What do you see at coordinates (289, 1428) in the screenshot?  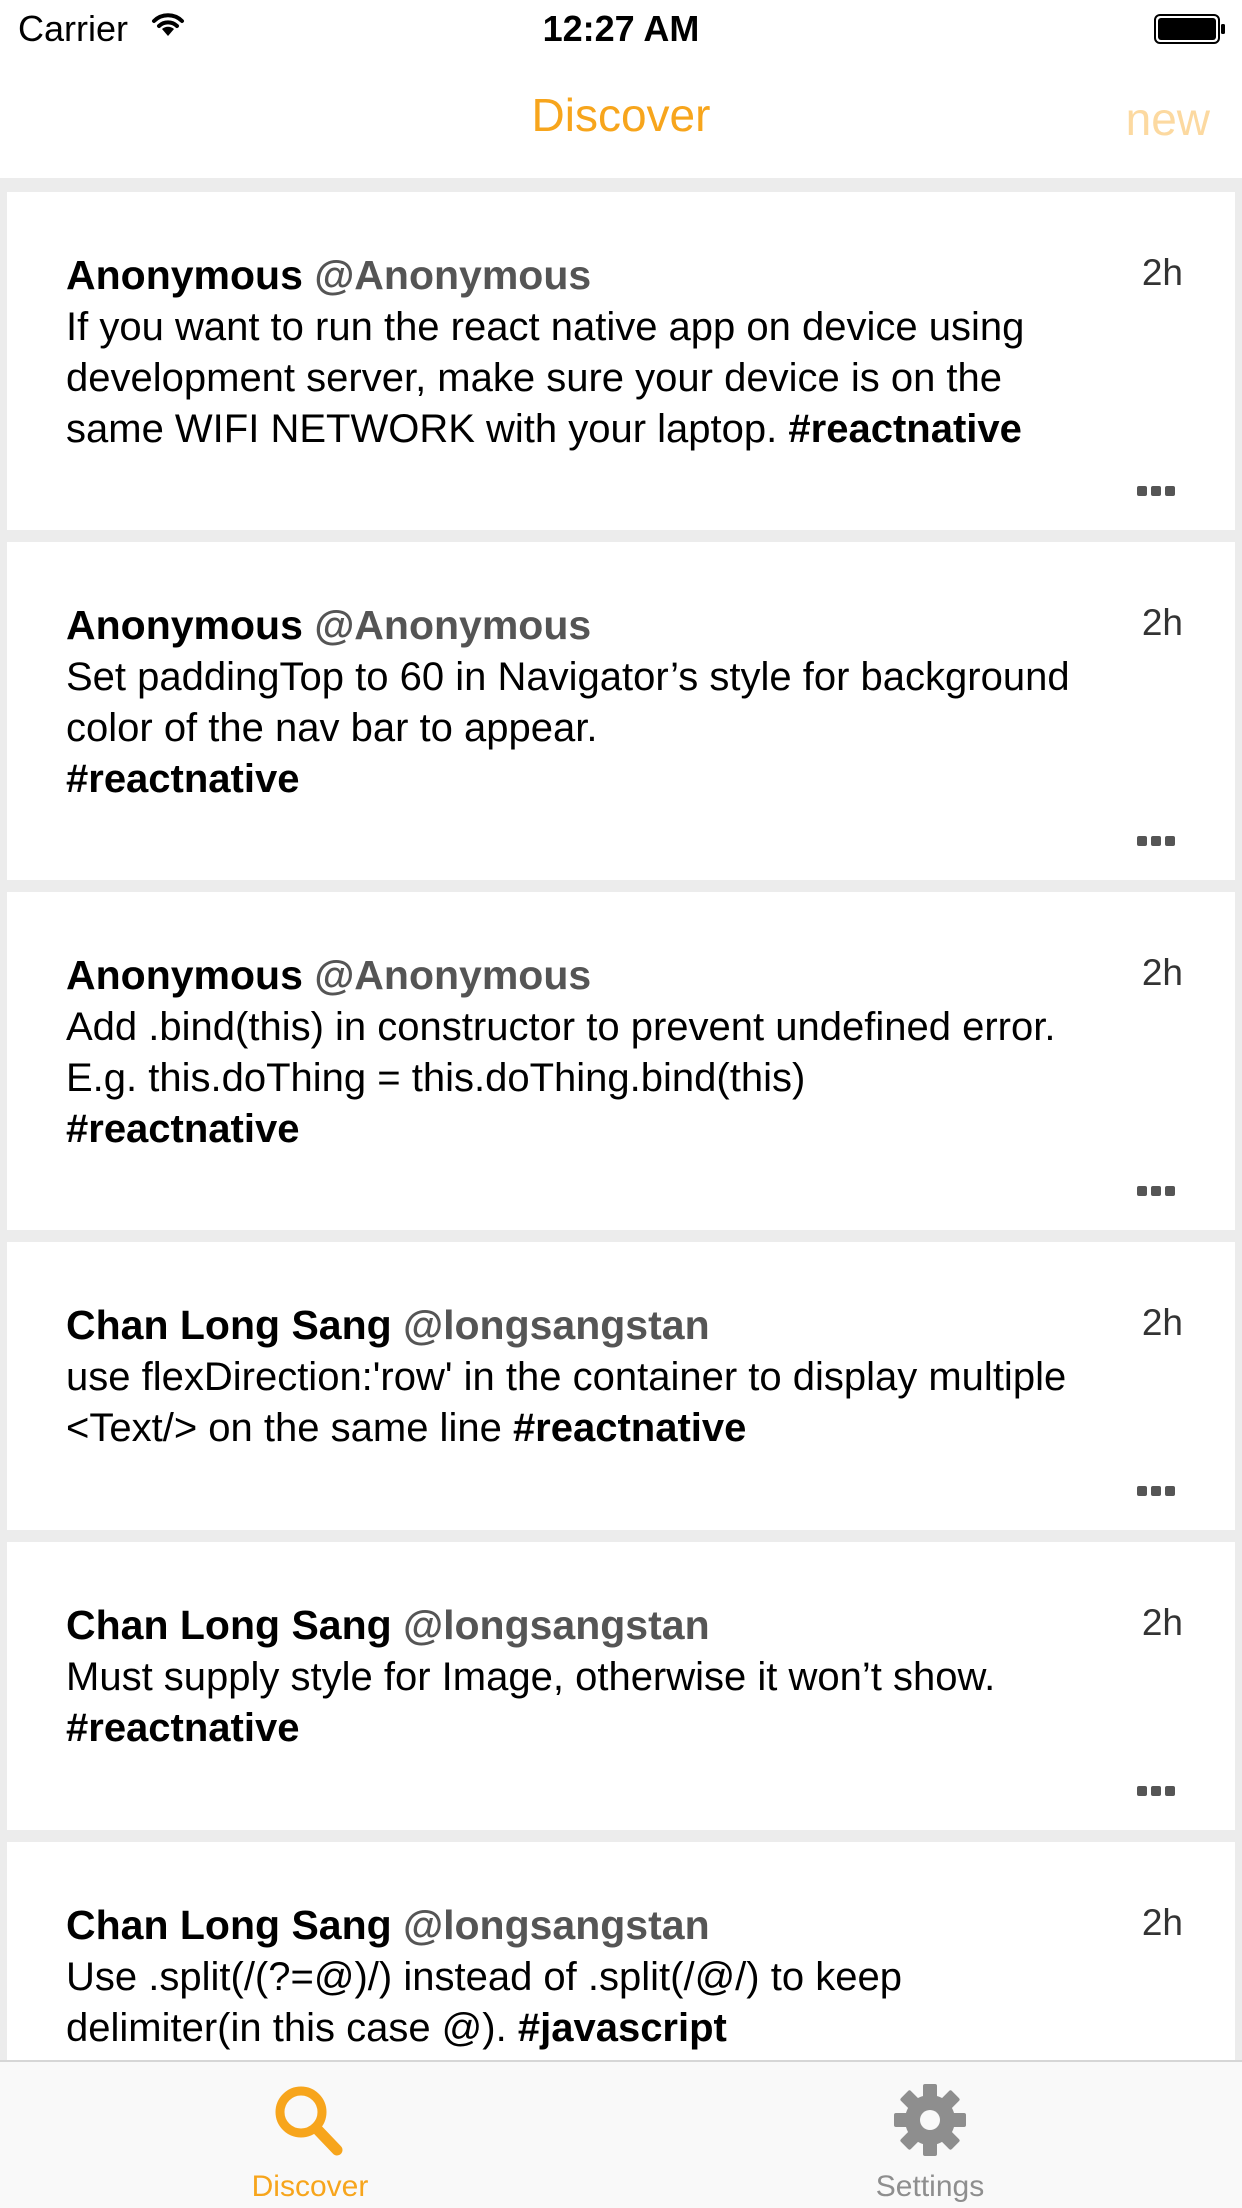 I see `post-text: <Text/> on the same line` at bounding box center [289, 1428].